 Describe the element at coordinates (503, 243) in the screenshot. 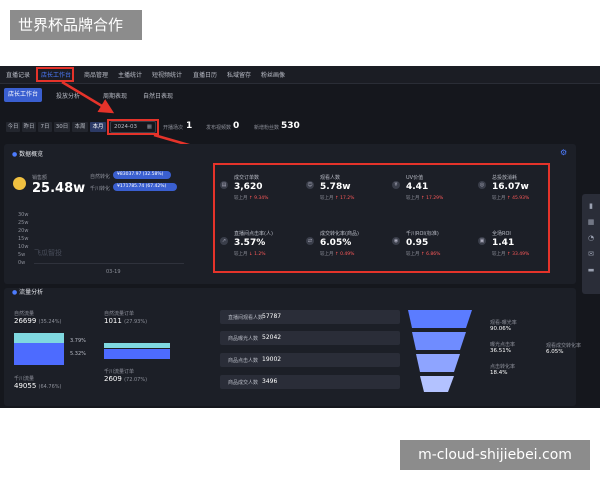

I see `metric-value-overall-roi: 1.41` at that location.